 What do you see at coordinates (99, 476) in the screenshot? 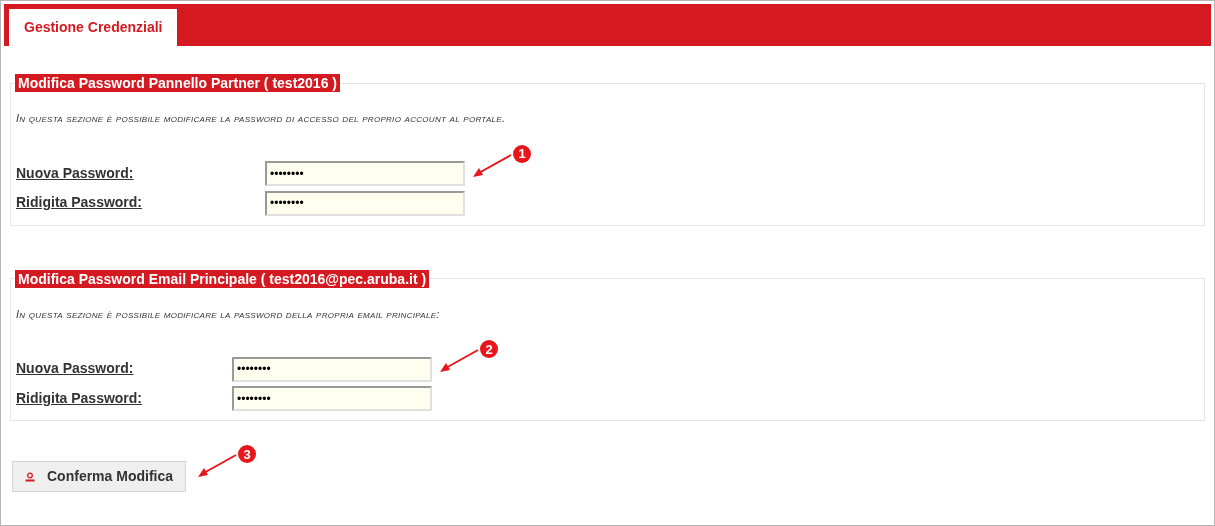
I see `confirm-button: Conferma Modifica` at bounding box center [99, 476].